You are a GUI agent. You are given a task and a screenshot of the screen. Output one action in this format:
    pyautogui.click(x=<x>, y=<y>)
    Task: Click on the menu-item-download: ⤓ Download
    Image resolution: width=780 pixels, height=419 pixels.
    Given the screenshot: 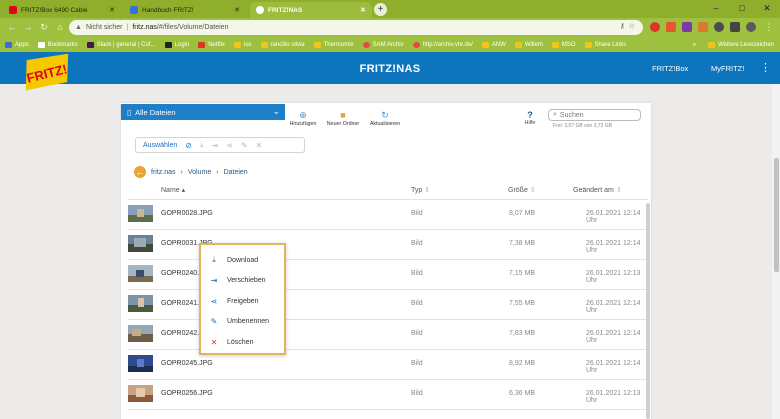 What is the action you would take?
    pyautogui.click(x=242, y=260)
    